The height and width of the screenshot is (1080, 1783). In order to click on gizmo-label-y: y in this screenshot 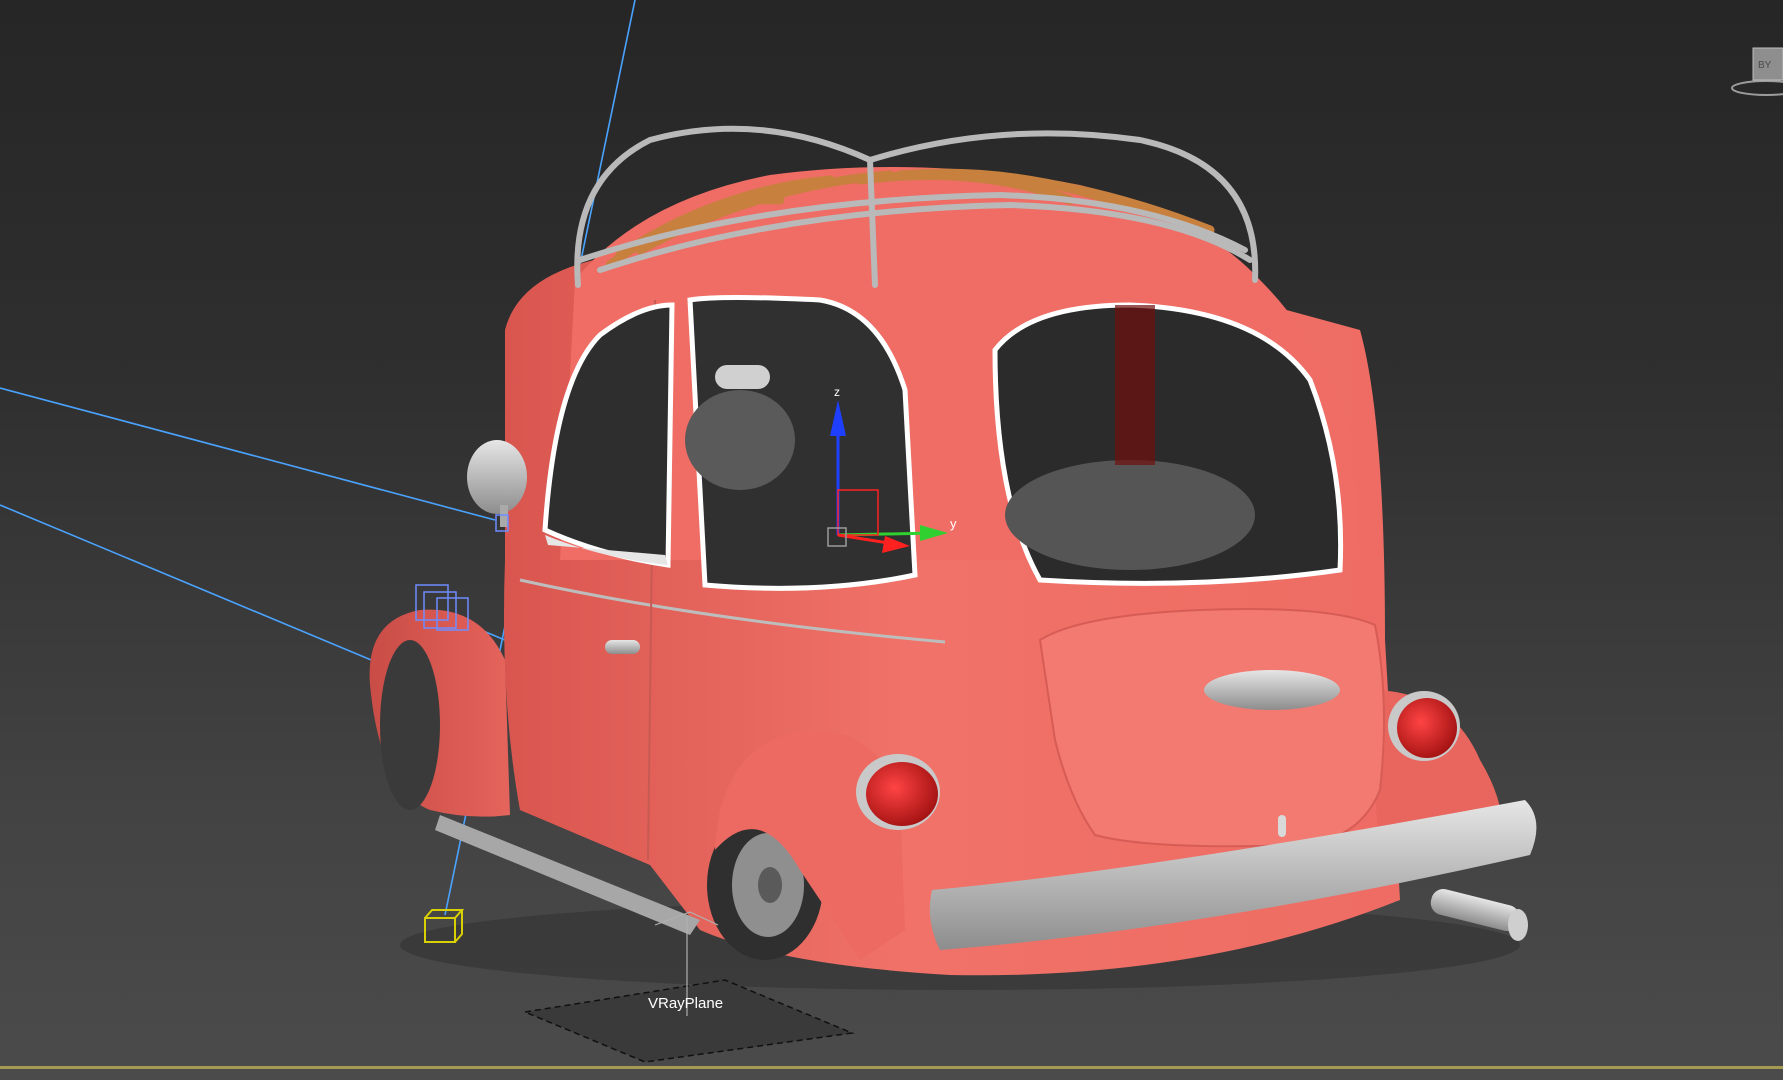, I will do `click(953, 523)`.